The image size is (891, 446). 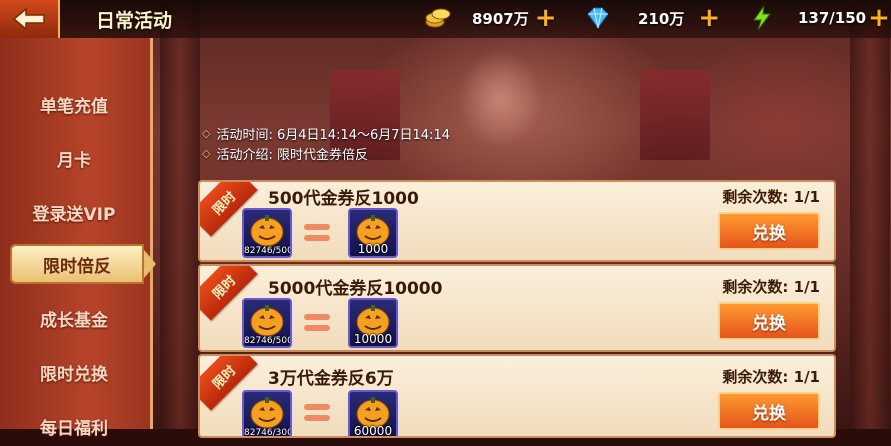 What do you see at coordinates (267, 341) in the screenshot?
I see `cost-count: 82746/5000` at bounding box center [267, 341].